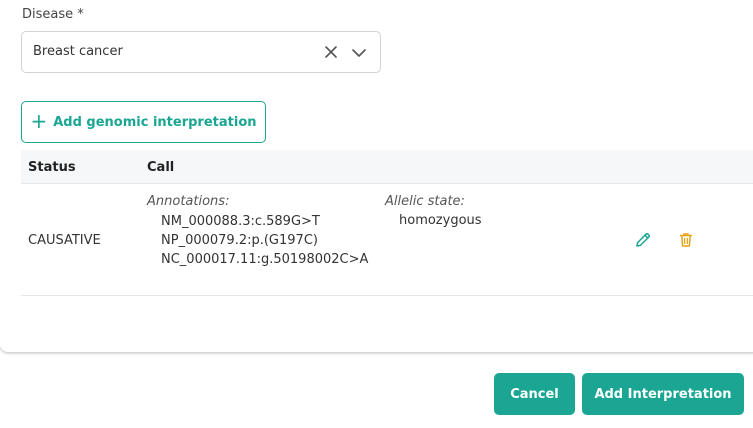  What do you see at coordinates (534, 394) in the screenshot?
I see `cancel-button: Cancel` at bounding box center [534, 394].